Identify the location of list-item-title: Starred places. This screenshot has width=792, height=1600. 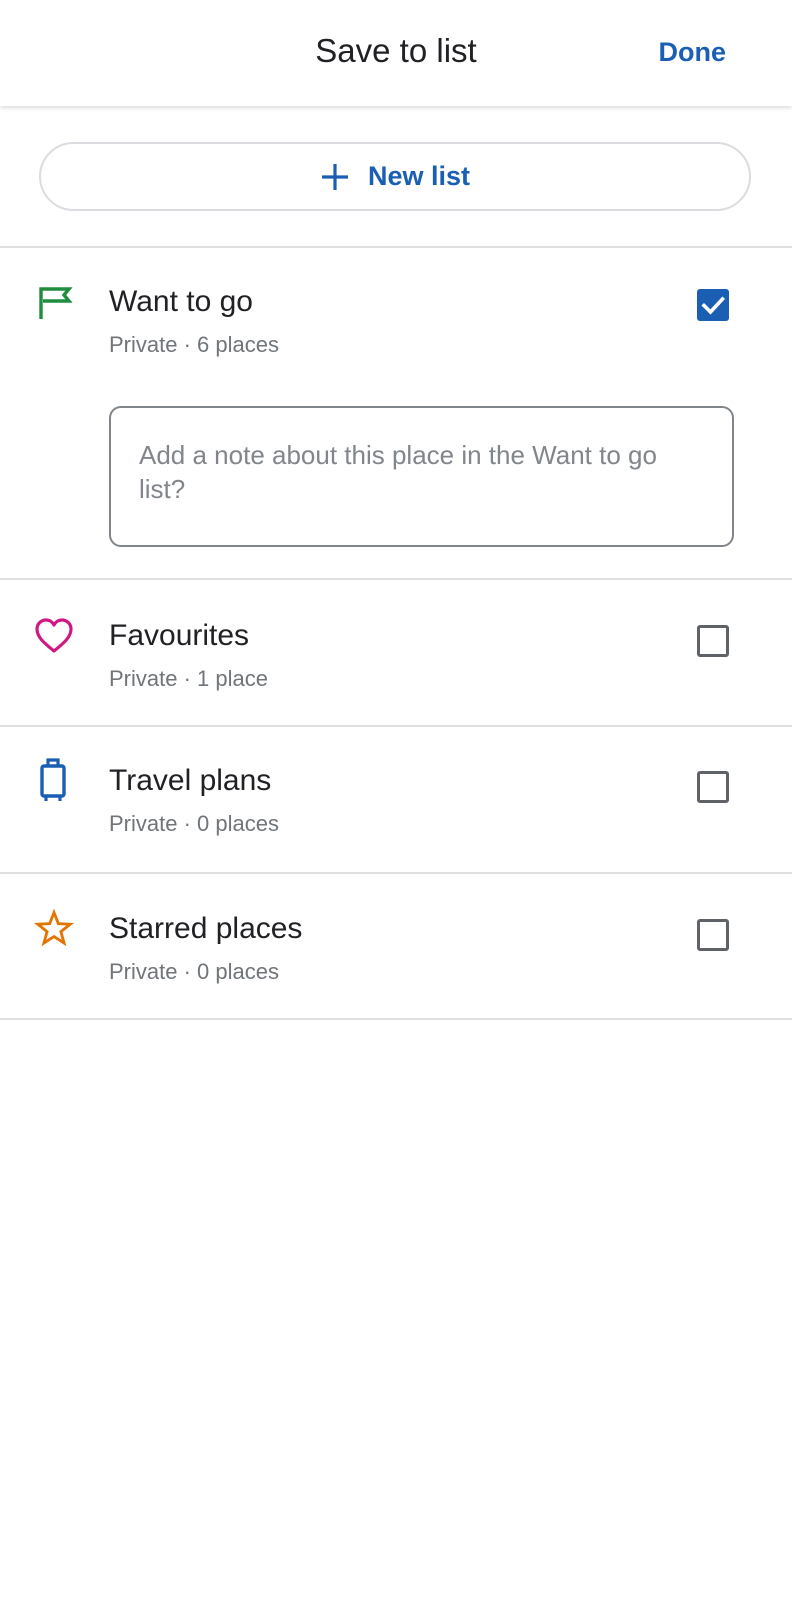
(206, 928).